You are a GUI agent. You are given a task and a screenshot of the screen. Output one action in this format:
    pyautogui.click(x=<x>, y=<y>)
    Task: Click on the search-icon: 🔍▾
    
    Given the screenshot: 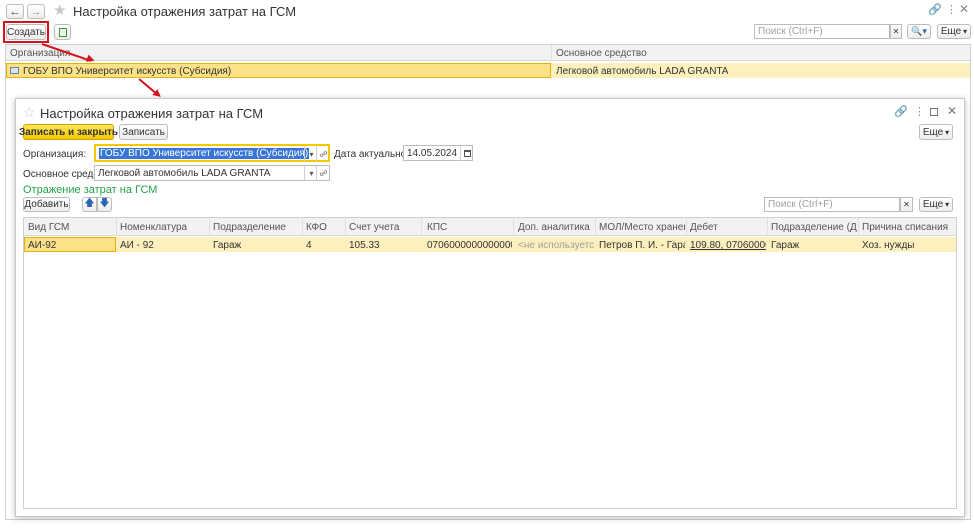 What is the action you would take?
    pyautogui.click(x=919, y=31)
    